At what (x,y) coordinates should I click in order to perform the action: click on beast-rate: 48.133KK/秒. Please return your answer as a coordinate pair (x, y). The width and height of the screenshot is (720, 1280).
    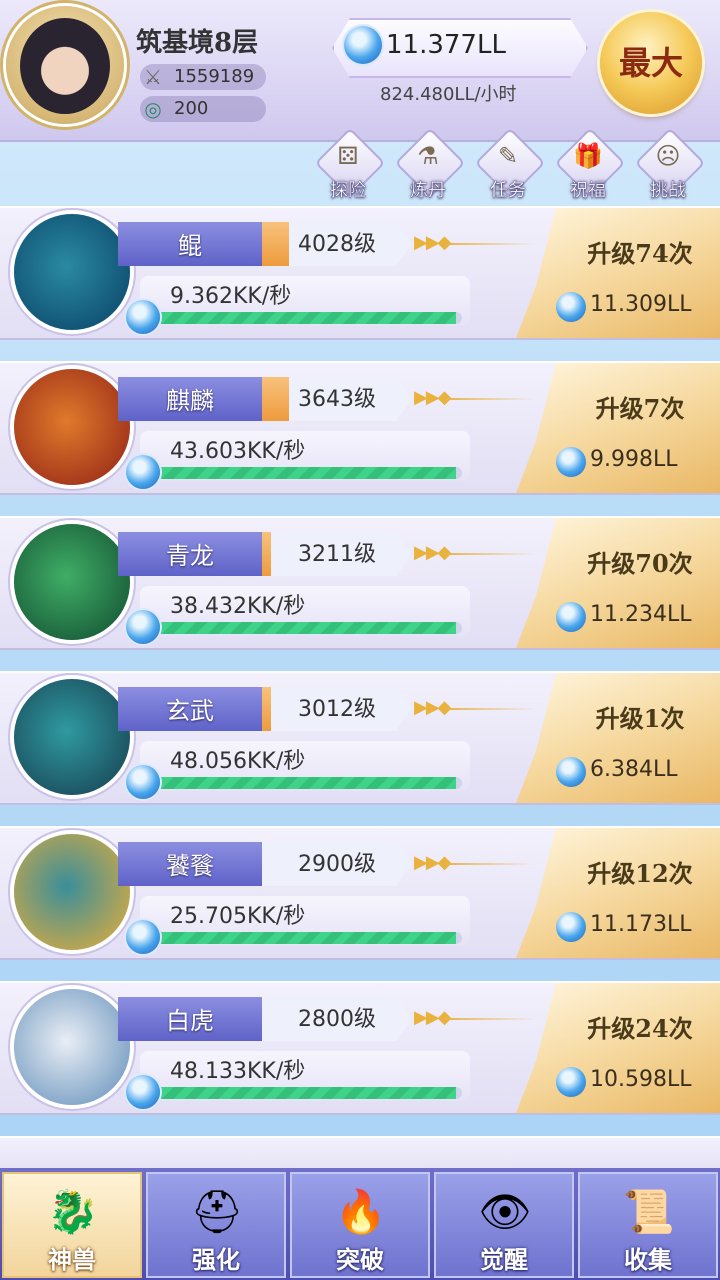
    Looking at the image, I should click on (238, 1071).